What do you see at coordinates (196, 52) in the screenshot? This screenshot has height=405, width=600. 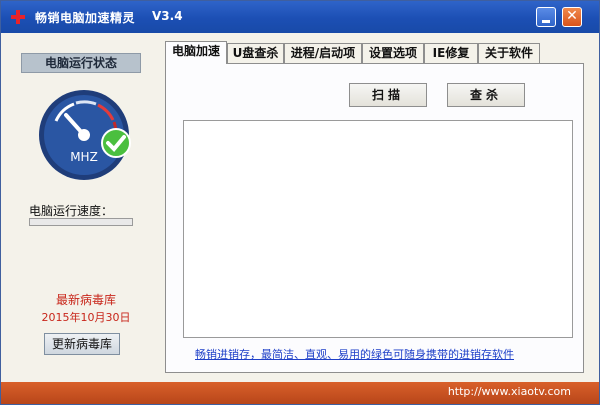 I see `tab-computer-speedup: 电脑加速` at bounding box center [196, 52].